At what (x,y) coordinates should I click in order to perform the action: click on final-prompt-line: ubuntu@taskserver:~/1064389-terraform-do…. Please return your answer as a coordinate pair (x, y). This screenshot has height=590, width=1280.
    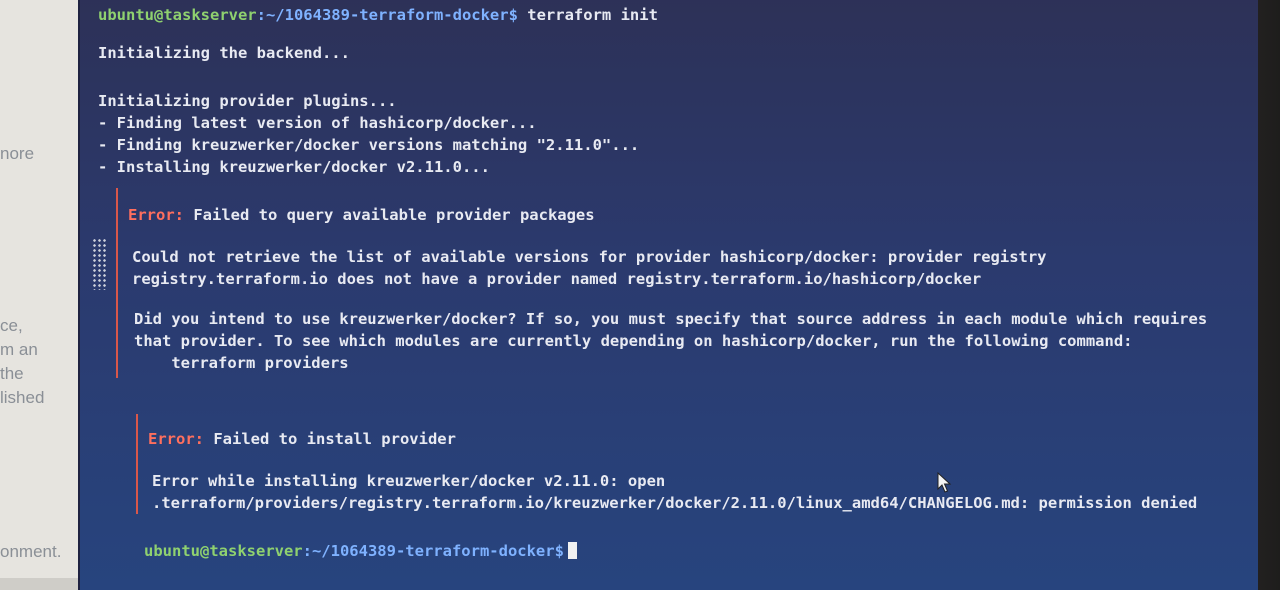
    Looking at the image, I should click on (360, 551).